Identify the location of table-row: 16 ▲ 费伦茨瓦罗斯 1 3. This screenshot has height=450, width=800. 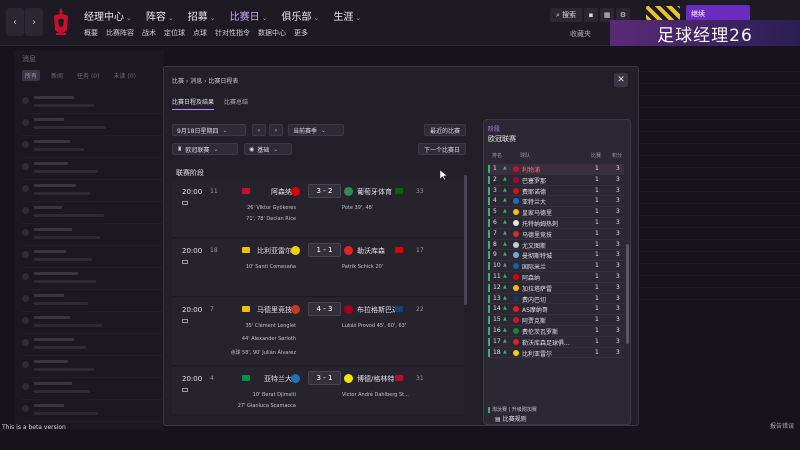
(556, 331).